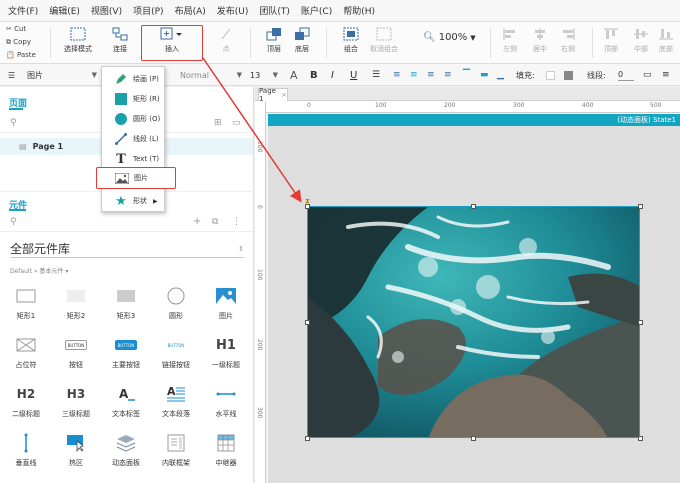  What do you see at coordinates (121, 99) in the screenshot?
I see `rectangle-icon` at bounding box center [121, 99].